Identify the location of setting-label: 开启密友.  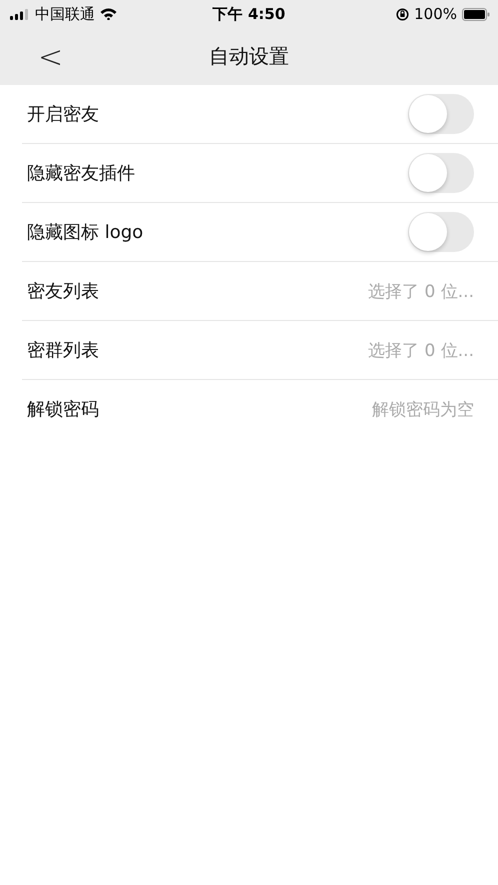
(63, 114).